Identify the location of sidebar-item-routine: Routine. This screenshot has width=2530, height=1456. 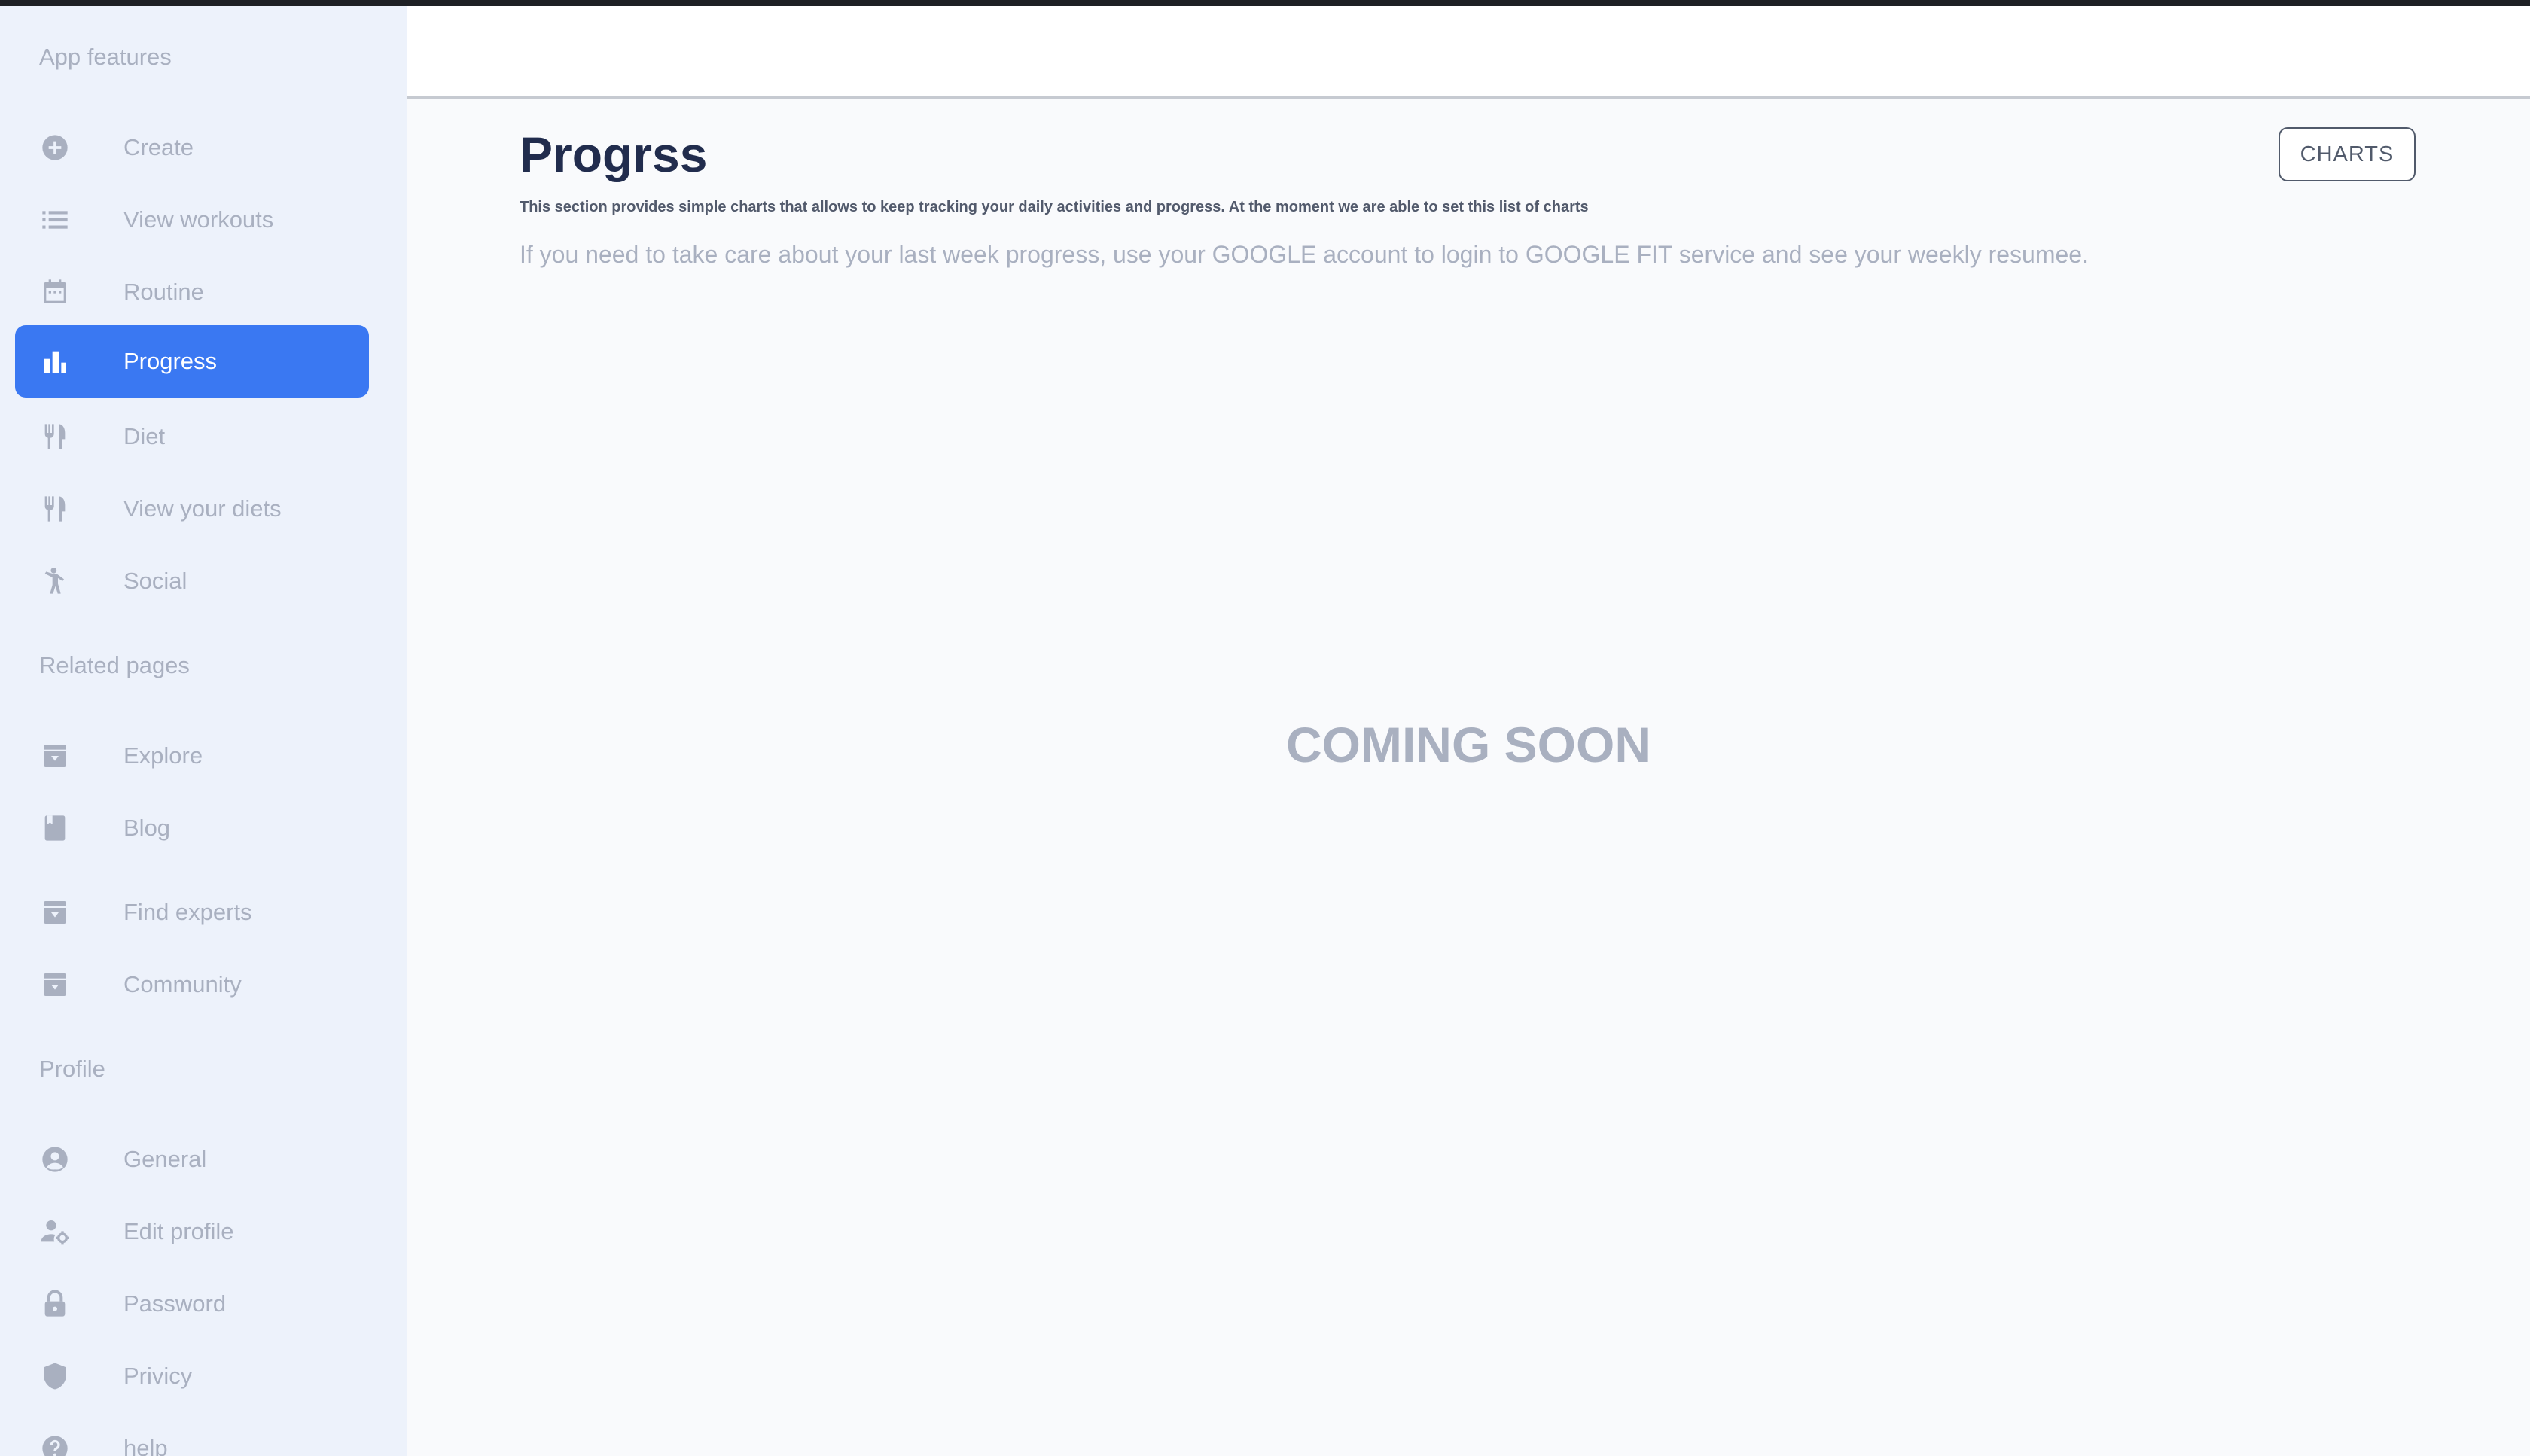
(192, 292).